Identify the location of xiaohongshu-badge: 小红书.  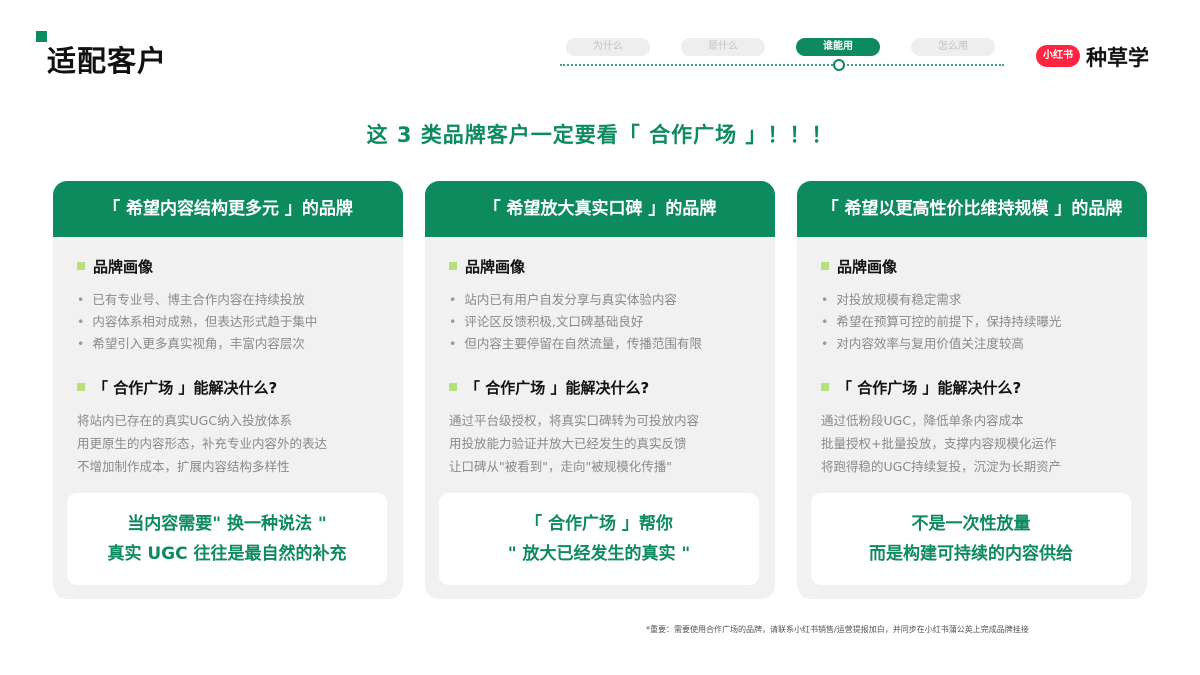
(1058, 56).